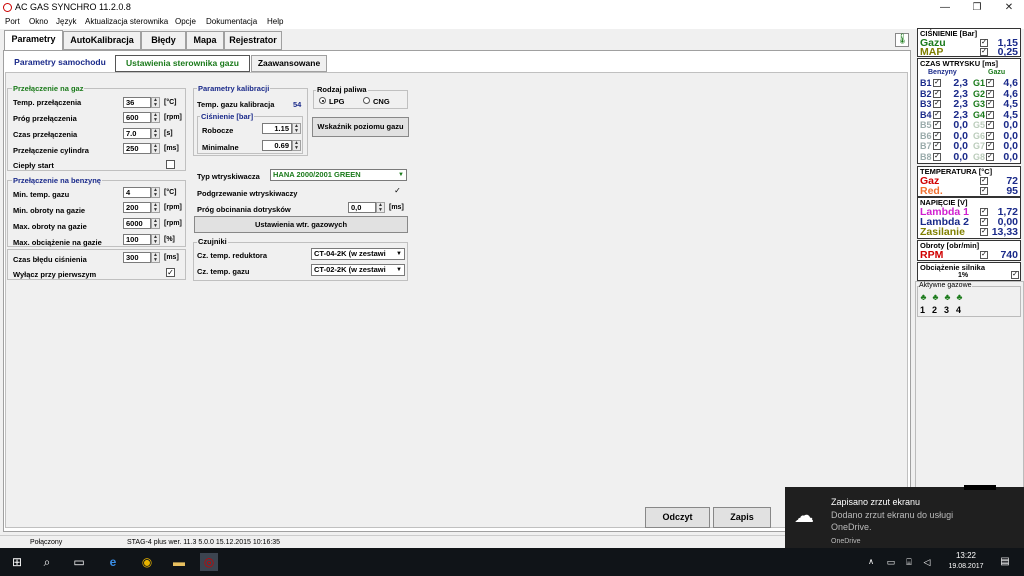 This screenshot has height=576, width=1024. I want to click on tab-autokalibracja: AutoKalibracja, so click(102, 40).